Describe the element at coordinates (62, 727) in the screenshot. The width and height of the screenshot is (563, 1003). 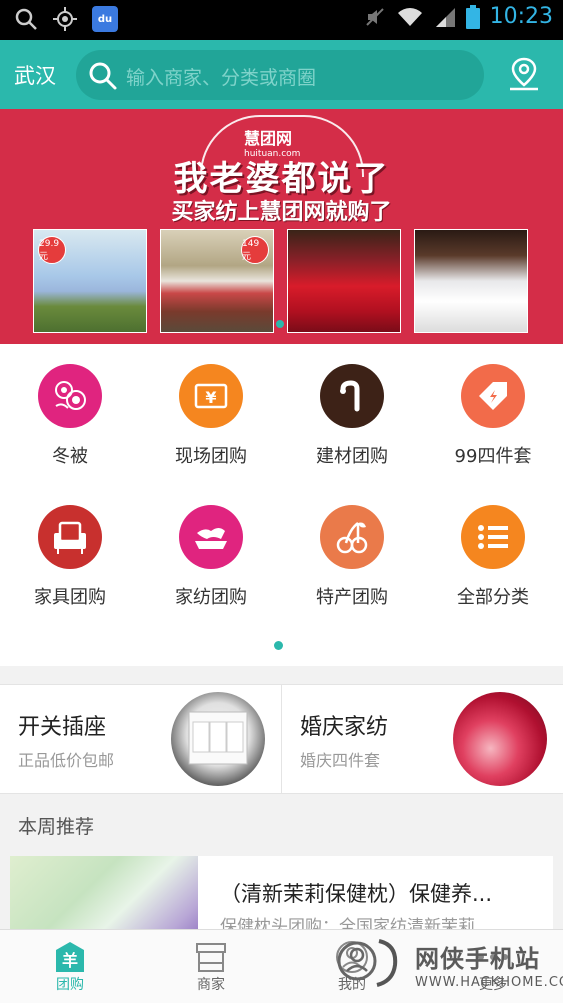
I see `promo-title: 开关插座` at that location.